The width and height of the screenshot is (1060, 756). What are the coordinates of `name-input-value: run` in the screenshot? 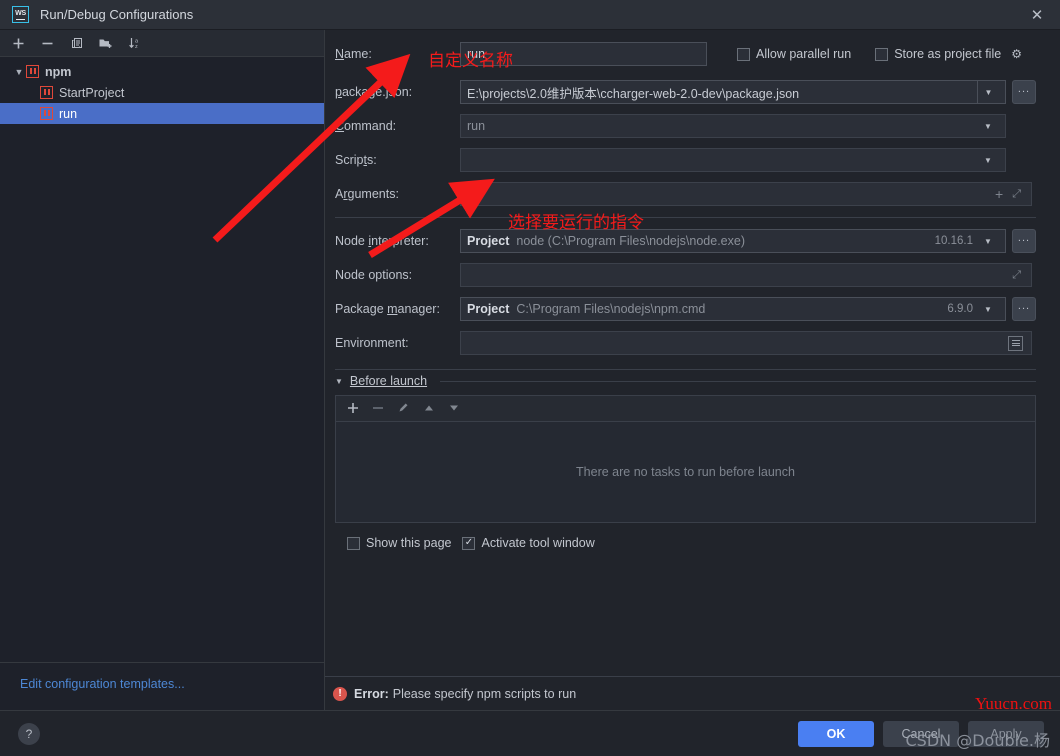 It's located at (476, 54).